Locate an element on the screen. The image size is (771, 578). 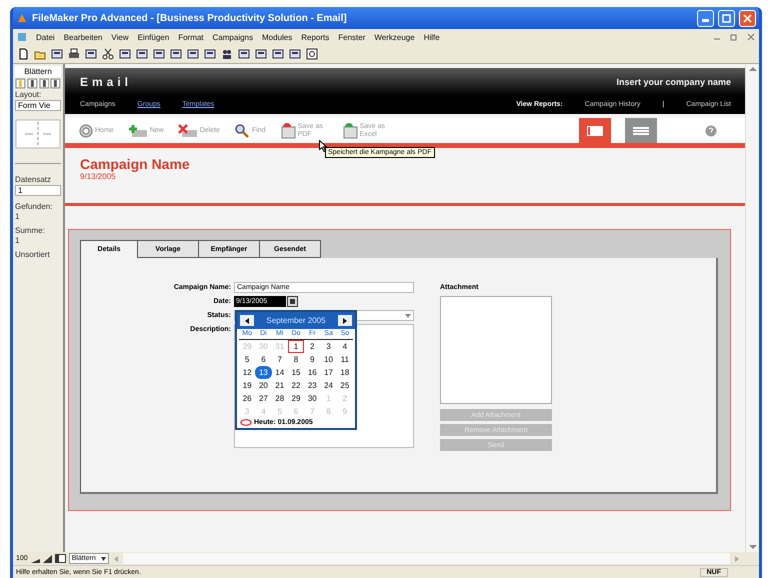
total-count: 1 is located at coordinates (17, 240).